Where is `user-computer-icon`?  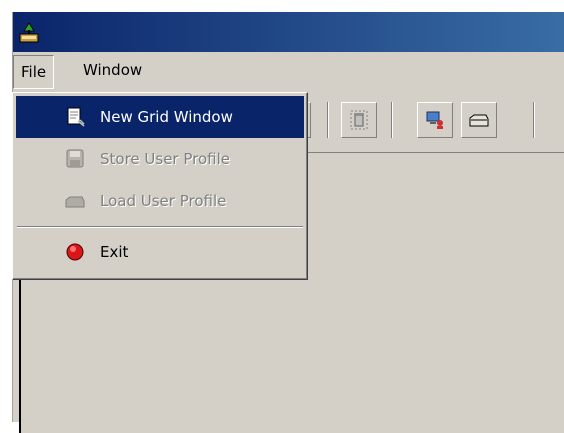 user-computer-icon is located at coordinates (434, 120).